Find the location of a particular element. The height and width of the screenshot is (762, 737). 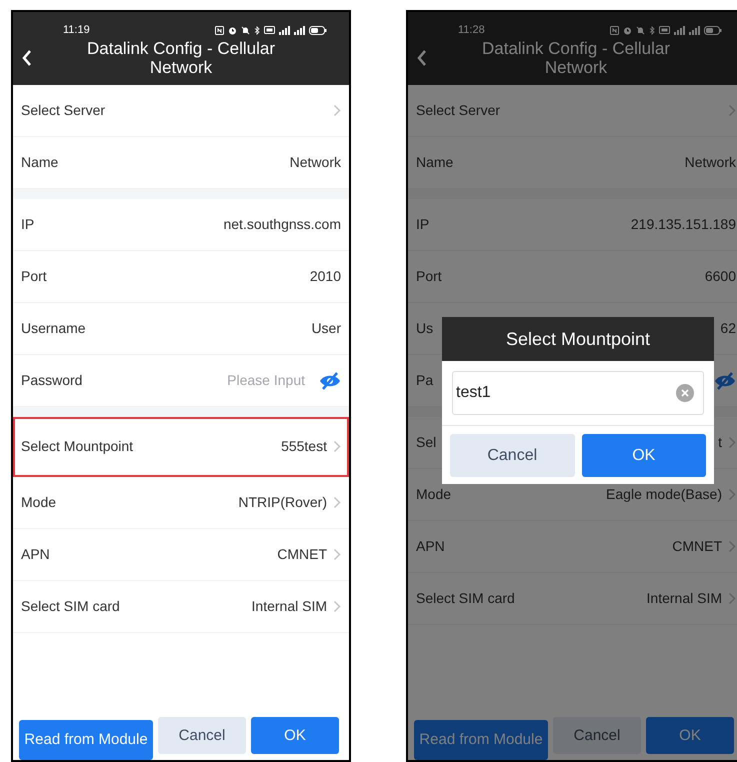

dialog-title: Select Mountpoint is located at coordinates (578, 339).